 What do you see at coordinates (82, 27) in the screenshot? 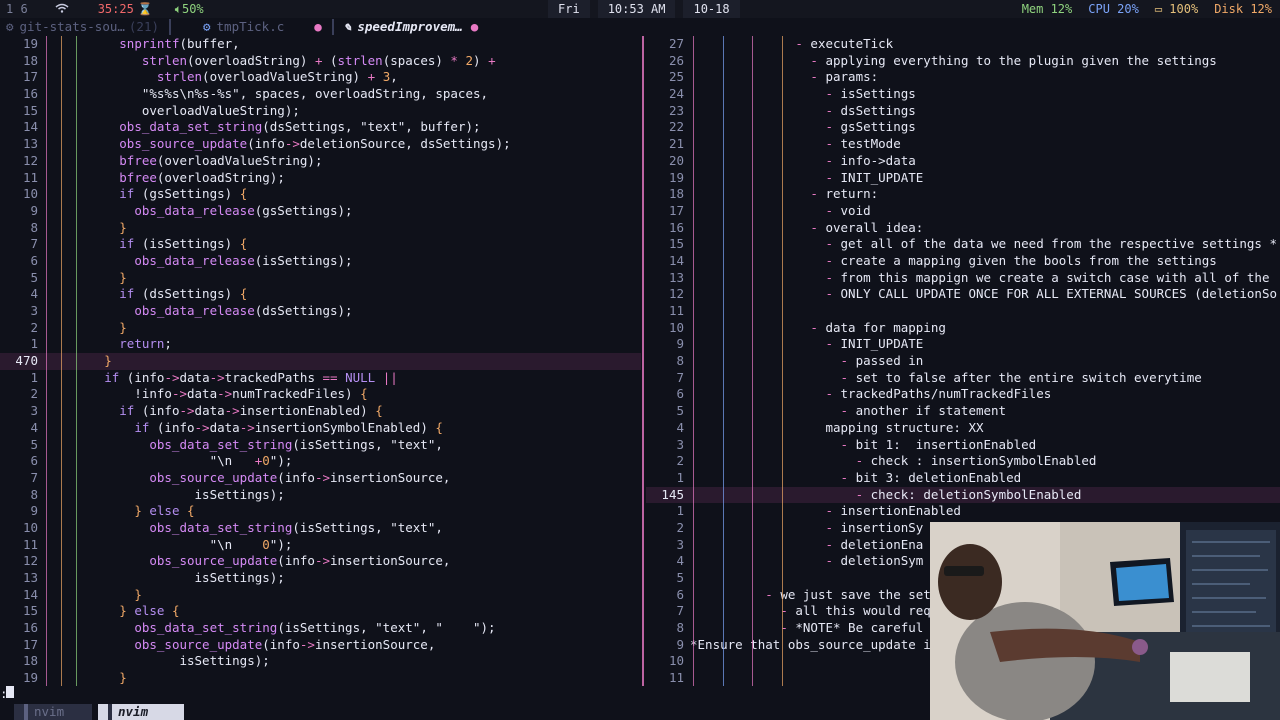
I see `buffer-tab-git-stats: ⚙ git-stats-sou… (21)` at bounding box center [82, 27].